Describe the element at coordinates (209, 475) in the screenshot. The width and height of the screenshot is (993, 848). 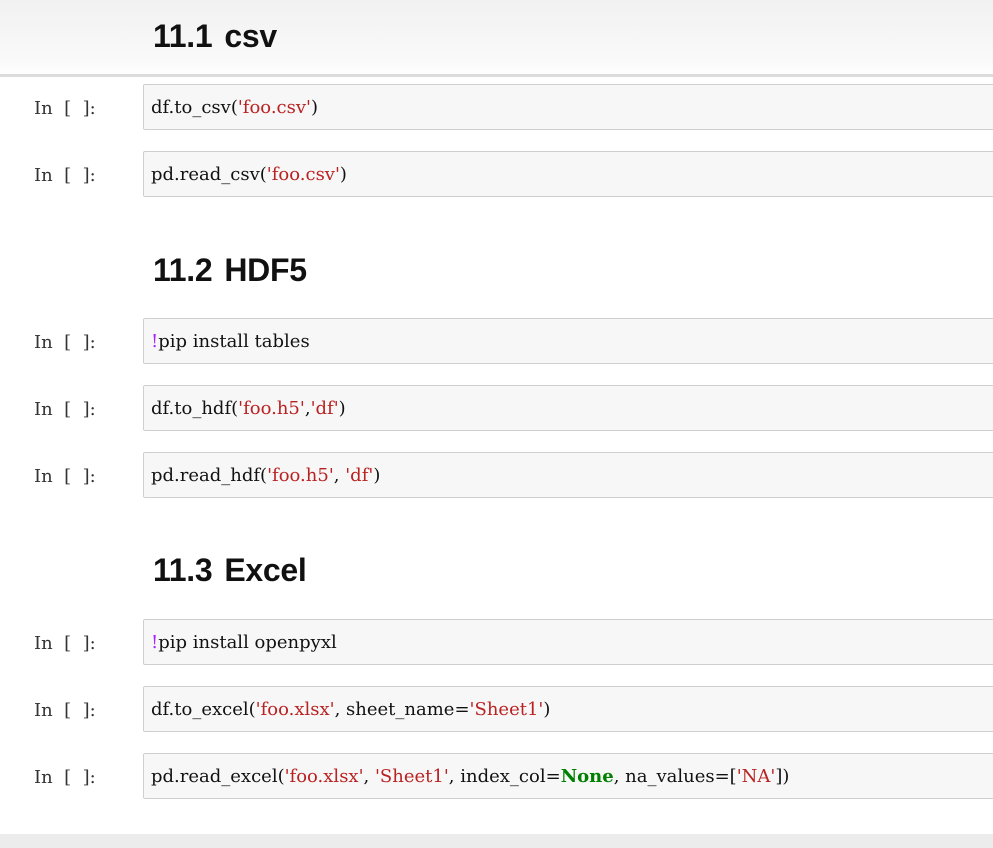
I see `code-text: pd.read_hdf(` at that location.